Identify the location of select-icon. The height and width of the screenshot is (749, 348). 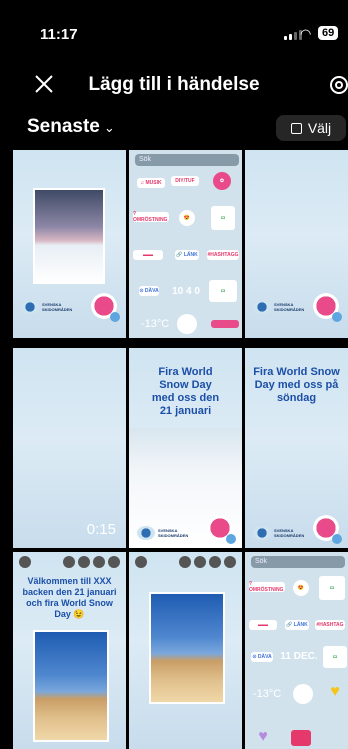
(296, 128).